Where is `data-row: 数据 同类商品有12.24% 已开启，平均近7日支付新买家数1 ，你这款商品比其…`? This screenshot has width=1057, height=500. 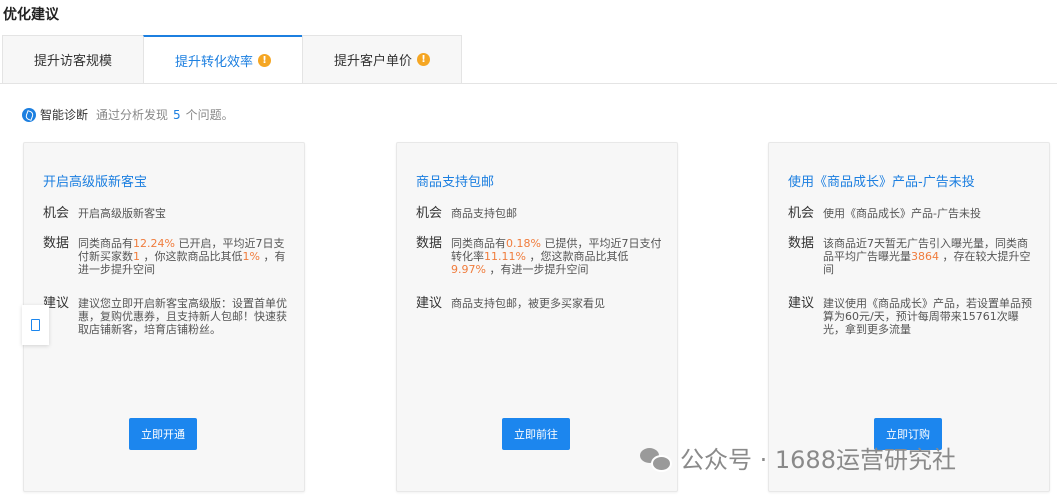
data-row: 数据 同类商品有12.24% 已开启，平均近7日支付新买家数1 ，你这款商品比其… is located at coordinates (166, 256).